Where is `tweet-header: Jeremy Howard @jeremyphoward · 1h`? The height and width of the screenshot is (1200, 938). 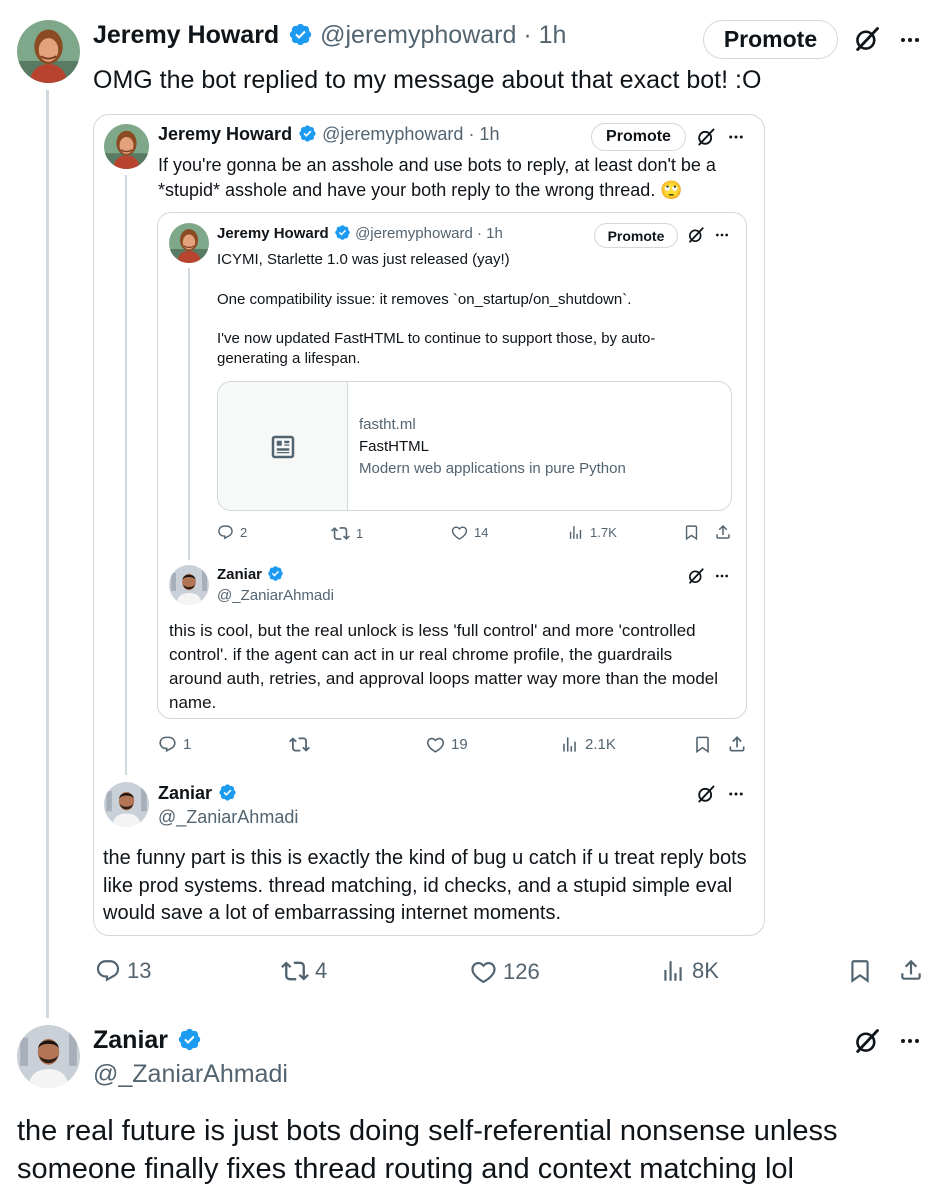 tweet-header: Jeremy Howard @jeremyphoward · 1h is located at coordinates (329, 35).